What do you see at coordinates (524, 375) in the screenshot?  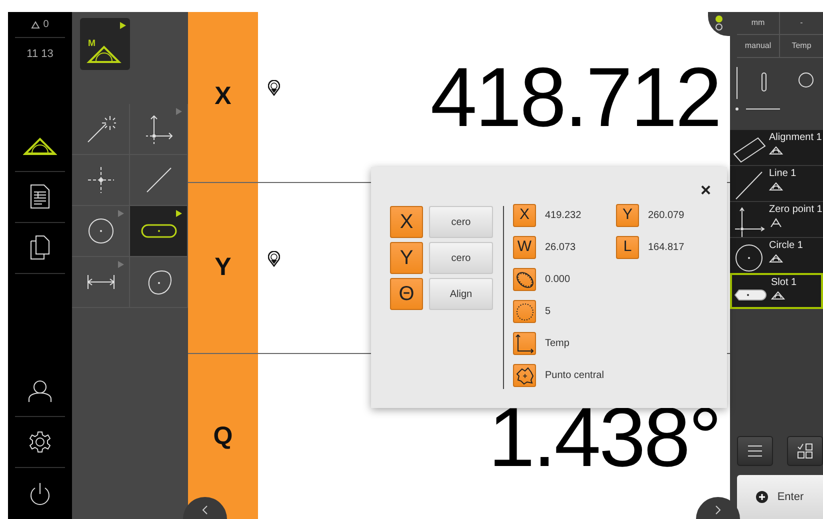 I see `contour-center-icon` at bounding box center [524, 375].